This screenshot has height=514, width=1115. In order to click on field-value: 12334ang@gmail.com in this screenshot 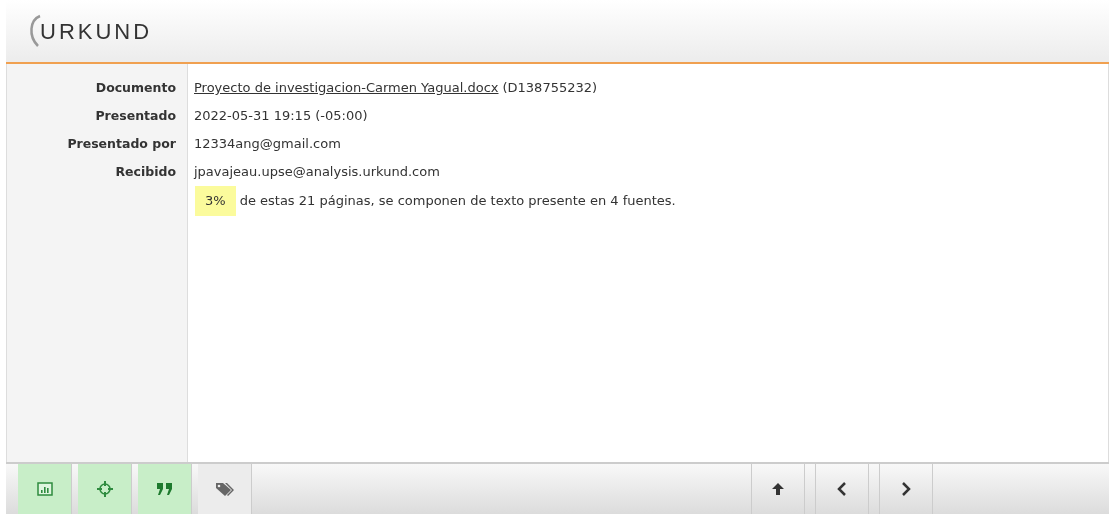, I will do `click(267, 144)`.